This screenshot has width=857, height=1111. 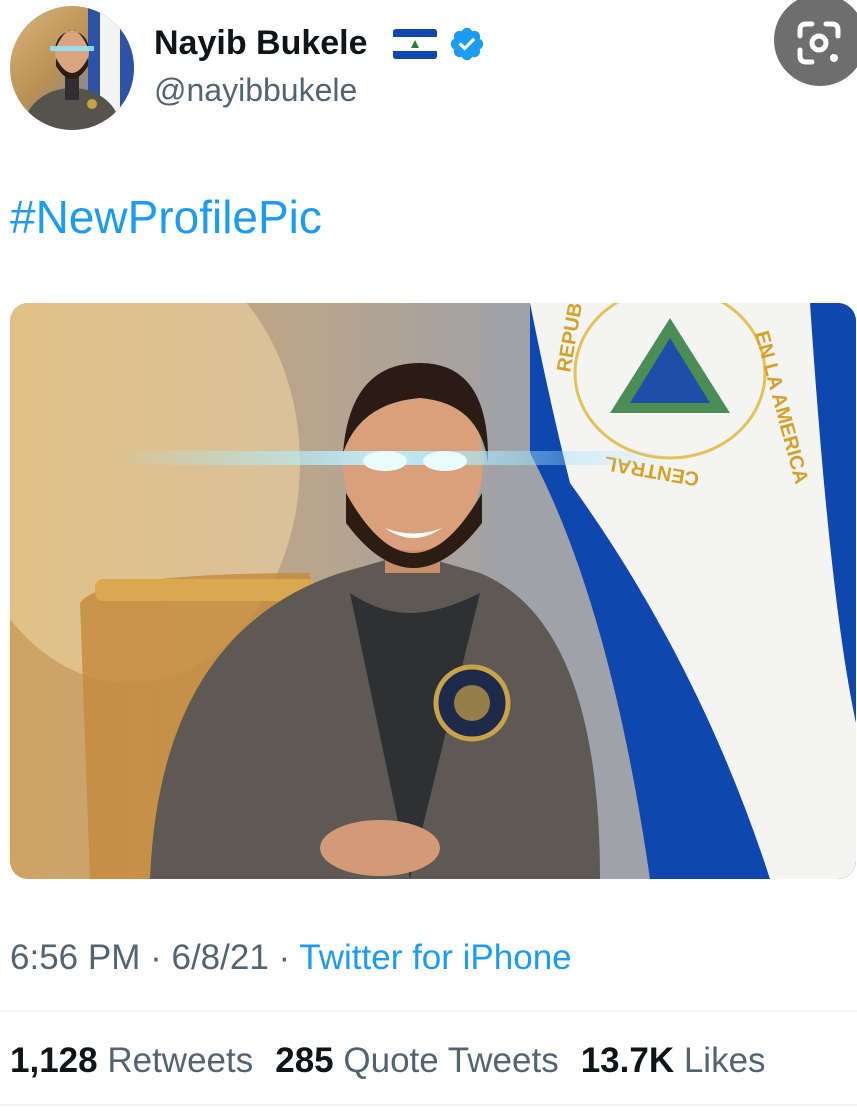 I want to click on google-lens-icon, so click(x=819, y=43).